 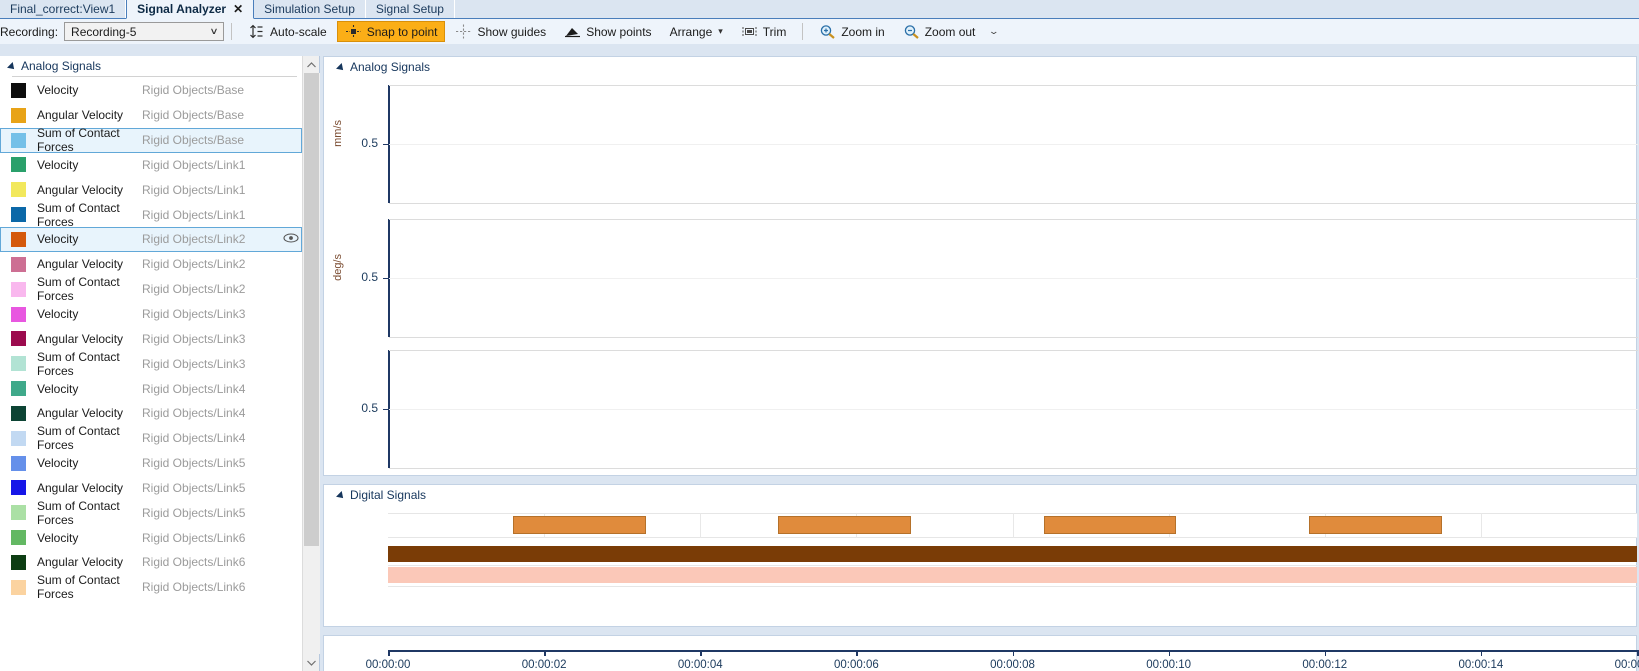 I want to click on zoom-in-icon, so click(x=827, y=31).